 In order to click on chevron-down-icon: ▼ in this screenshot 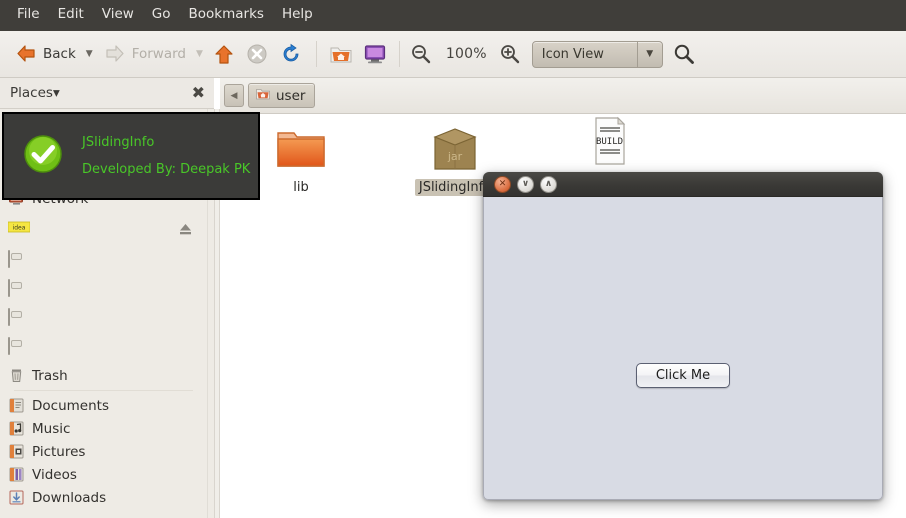, I will do `click(650, 54)`.